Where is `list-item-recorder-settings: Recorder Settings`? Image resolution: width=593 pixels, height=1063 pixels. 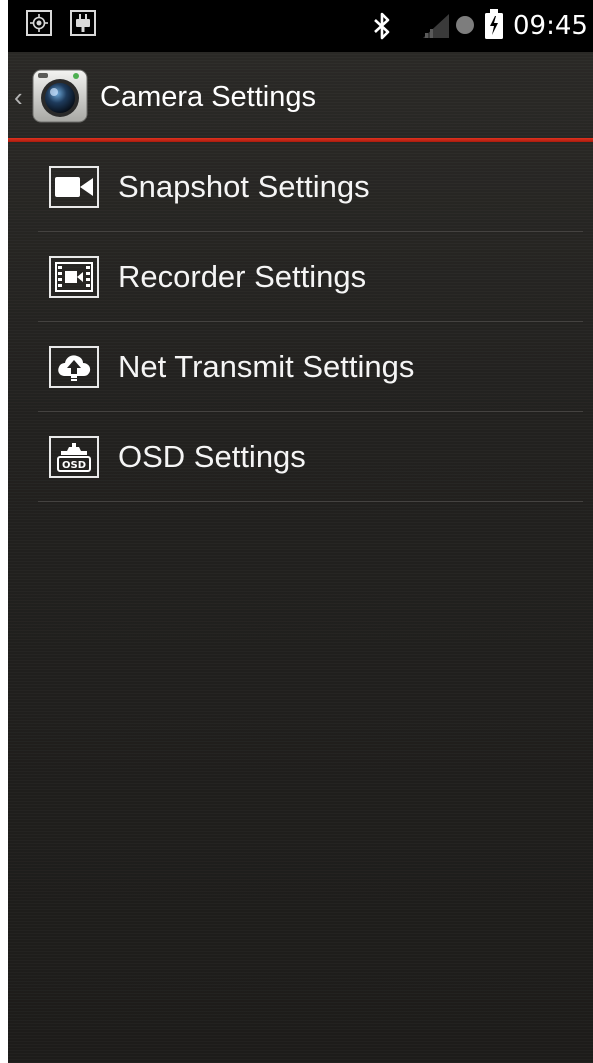
list-item-recorder-settings: Recorder Settings is located at coordinates (300, 277).